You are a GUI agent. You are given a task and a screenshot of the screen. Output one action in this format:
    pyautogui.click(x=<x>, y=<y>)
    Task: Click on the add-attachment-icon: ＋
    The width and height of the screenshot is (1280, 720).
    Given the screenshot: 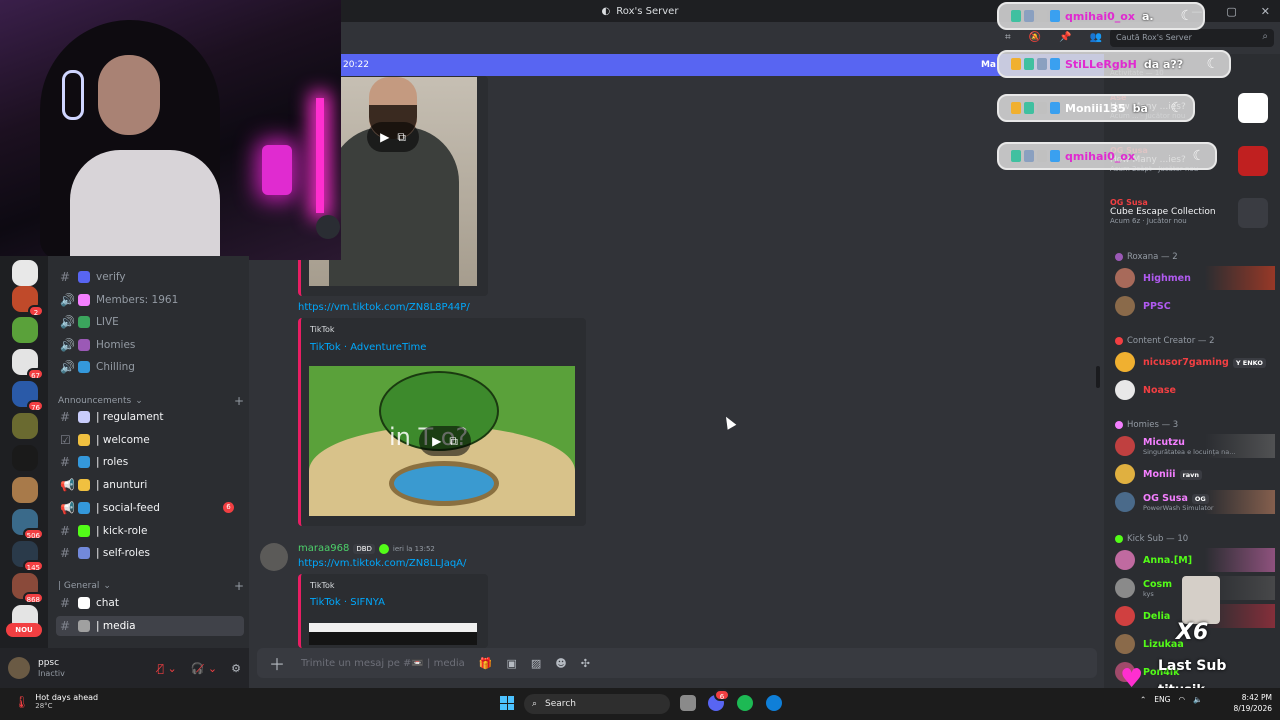 What is the action you would take?
    pyautogui.click(x=277, y=663)
    